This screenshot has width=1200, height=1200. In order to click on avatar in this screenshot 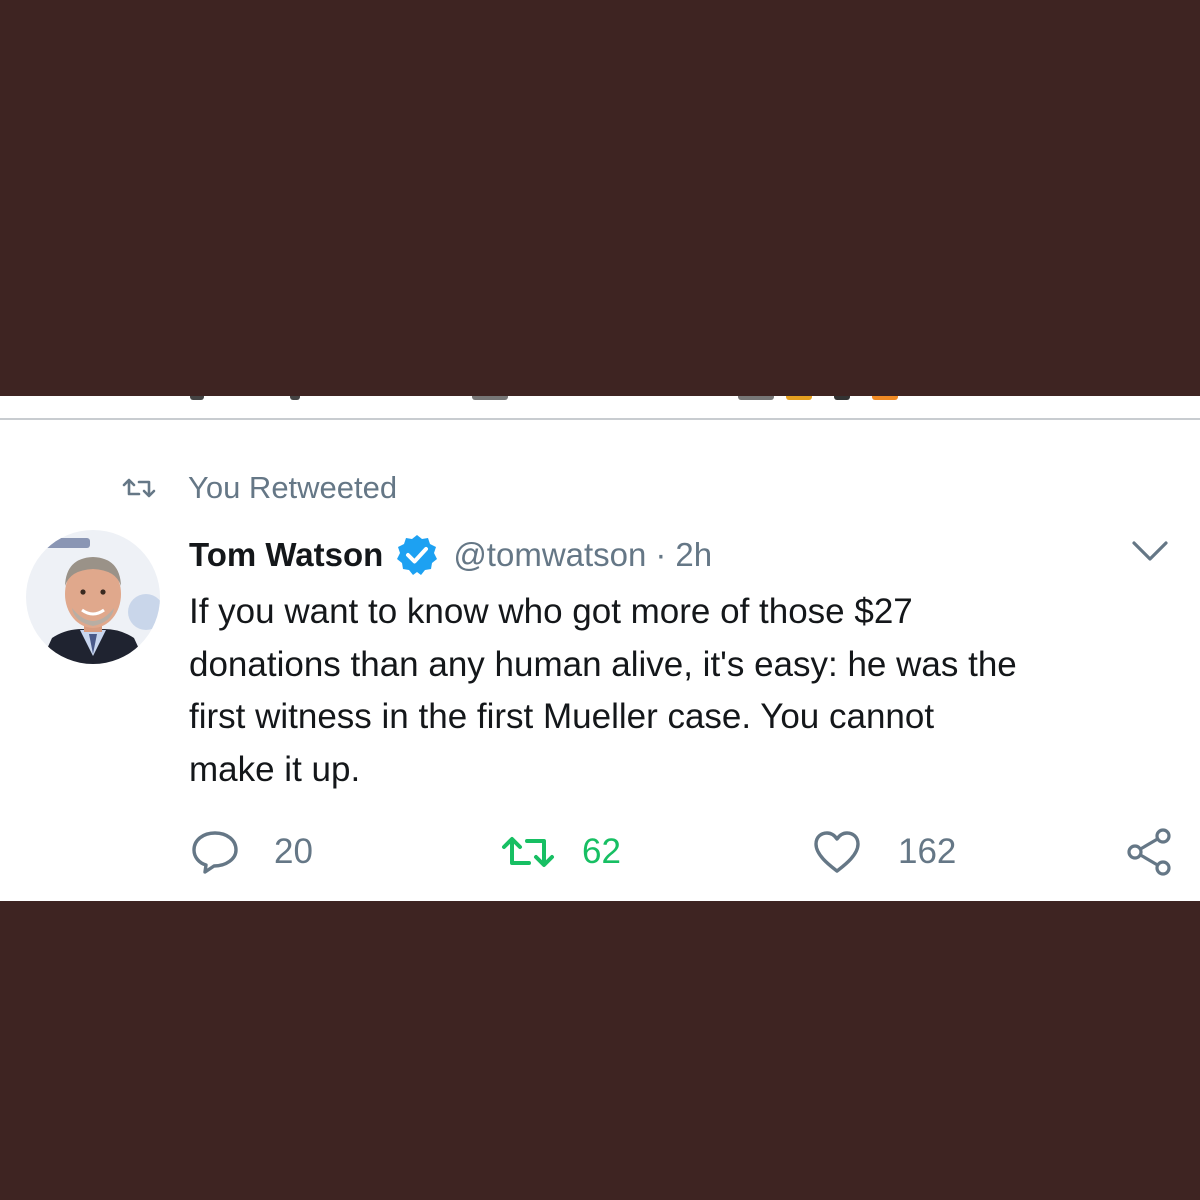, I will do `click(93, 597)`.